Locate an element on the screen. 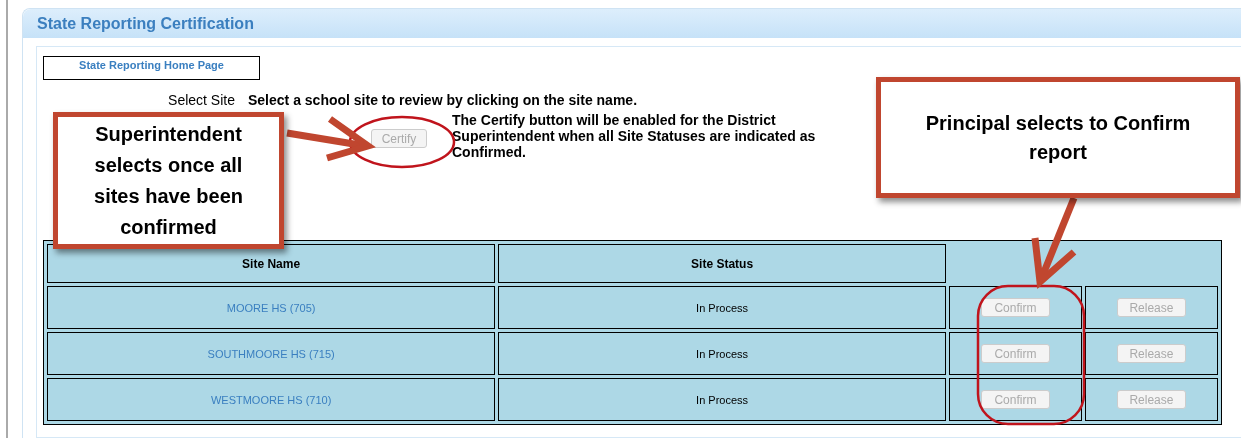 The height and width of the screenshot is (438, 1241). instruction-text: Select a school site to review by clicking on the site name. is located at coordinates (443, 100).